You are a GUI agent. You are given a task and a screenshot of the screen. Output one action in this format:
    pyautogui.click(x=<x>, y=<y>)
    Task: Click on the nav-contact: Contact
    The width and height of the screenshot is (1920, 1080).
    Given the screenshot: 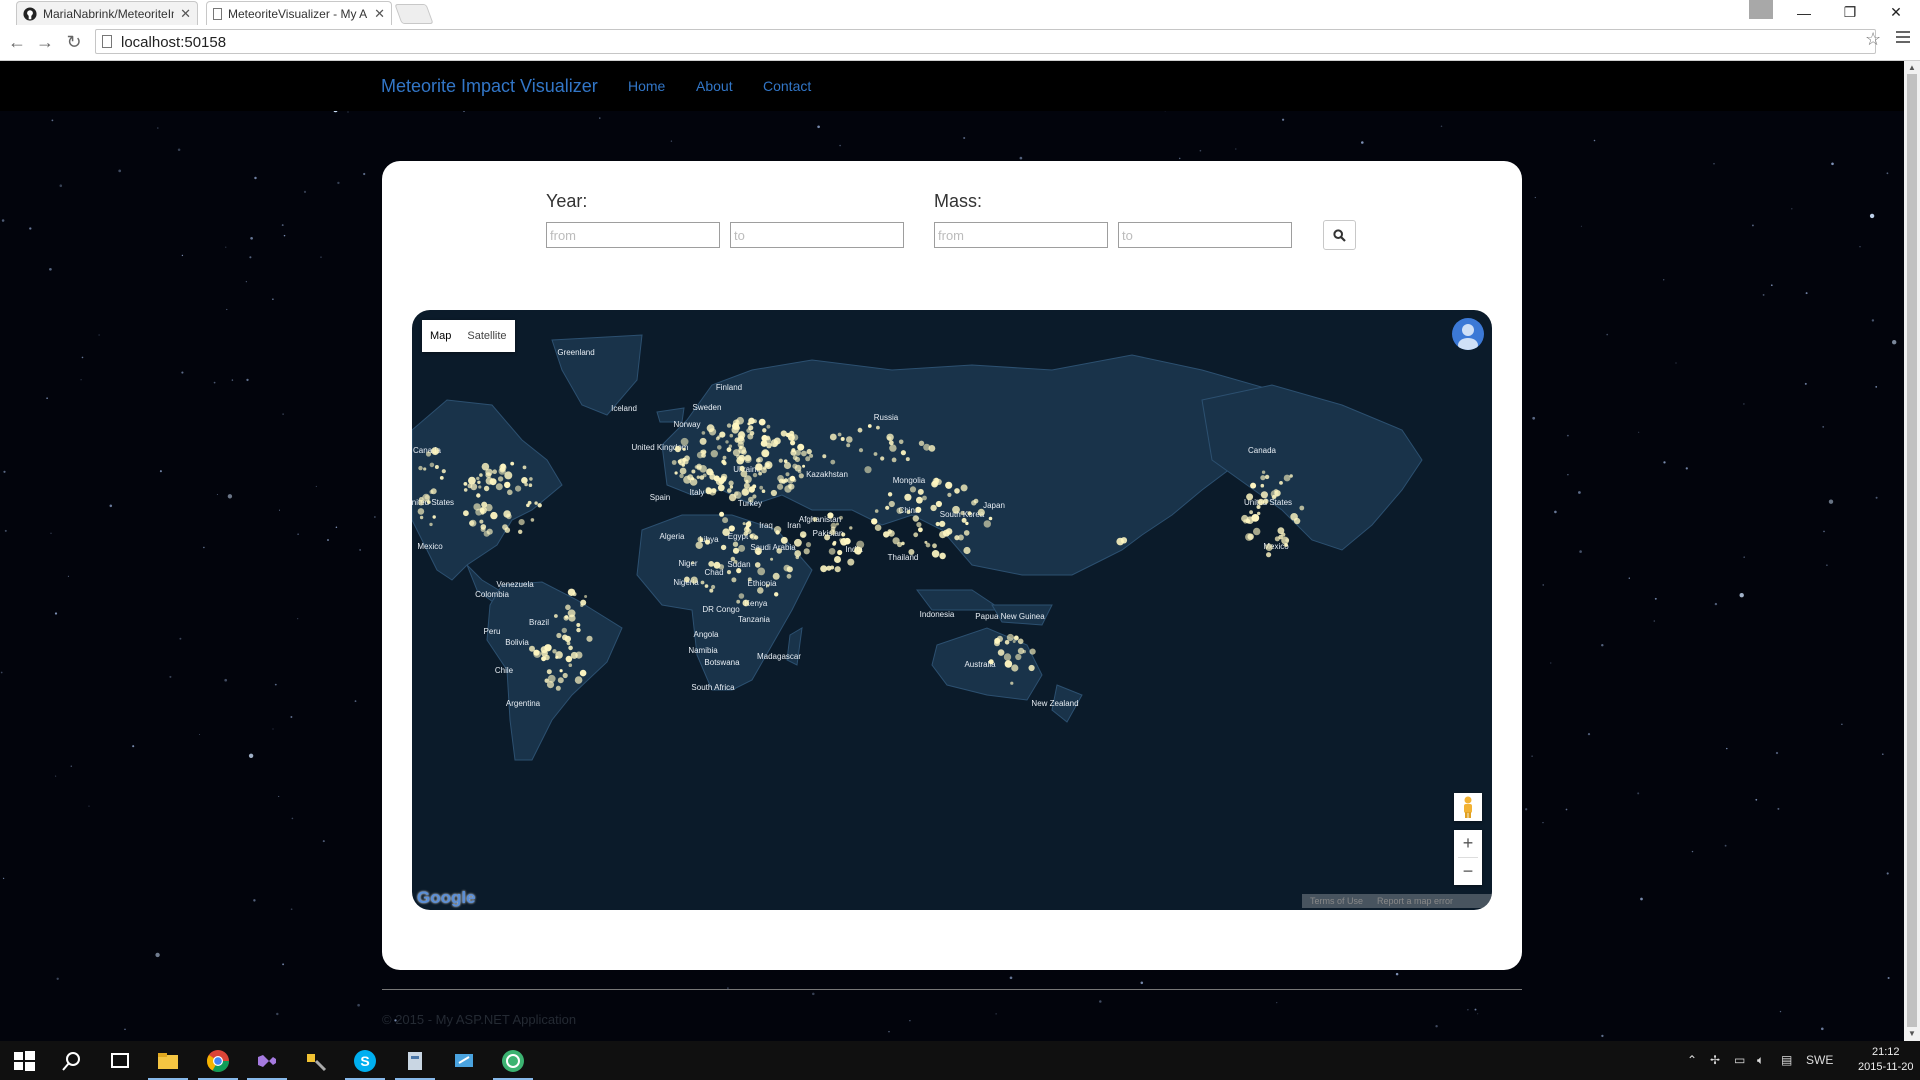 What is the action you would take?
    pyautogui.click(x=787, y=86)
    